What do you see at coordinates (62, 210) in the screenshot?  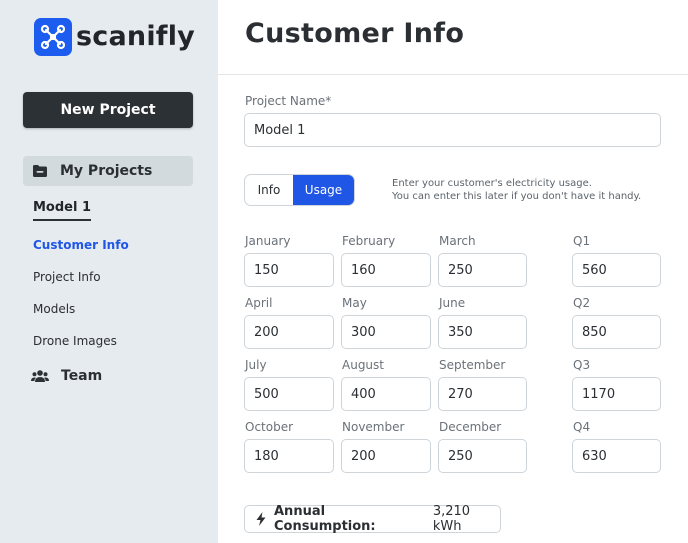 I see `current-model-link: Model 1` at bounding box center [62, 210].